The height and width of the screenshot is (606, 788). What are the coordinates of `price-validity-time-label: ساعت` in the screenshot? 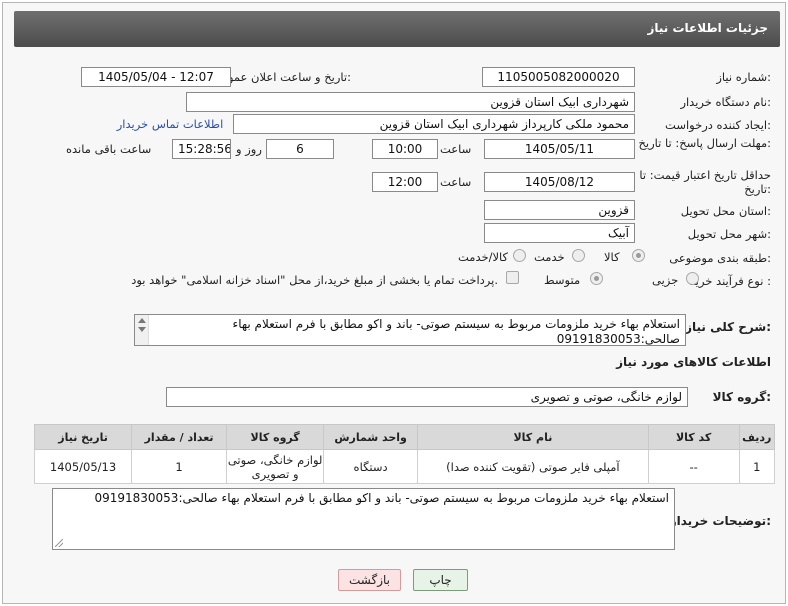 It's located at (456, 182).